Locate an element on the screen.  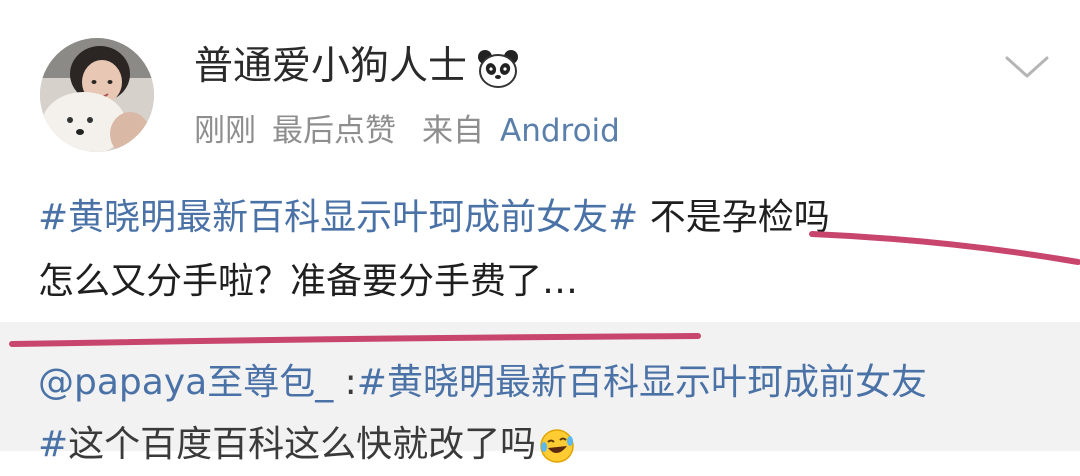
post-meta: 刚刚 最后点赞 来自 Android is located at coordinates (407, 131).